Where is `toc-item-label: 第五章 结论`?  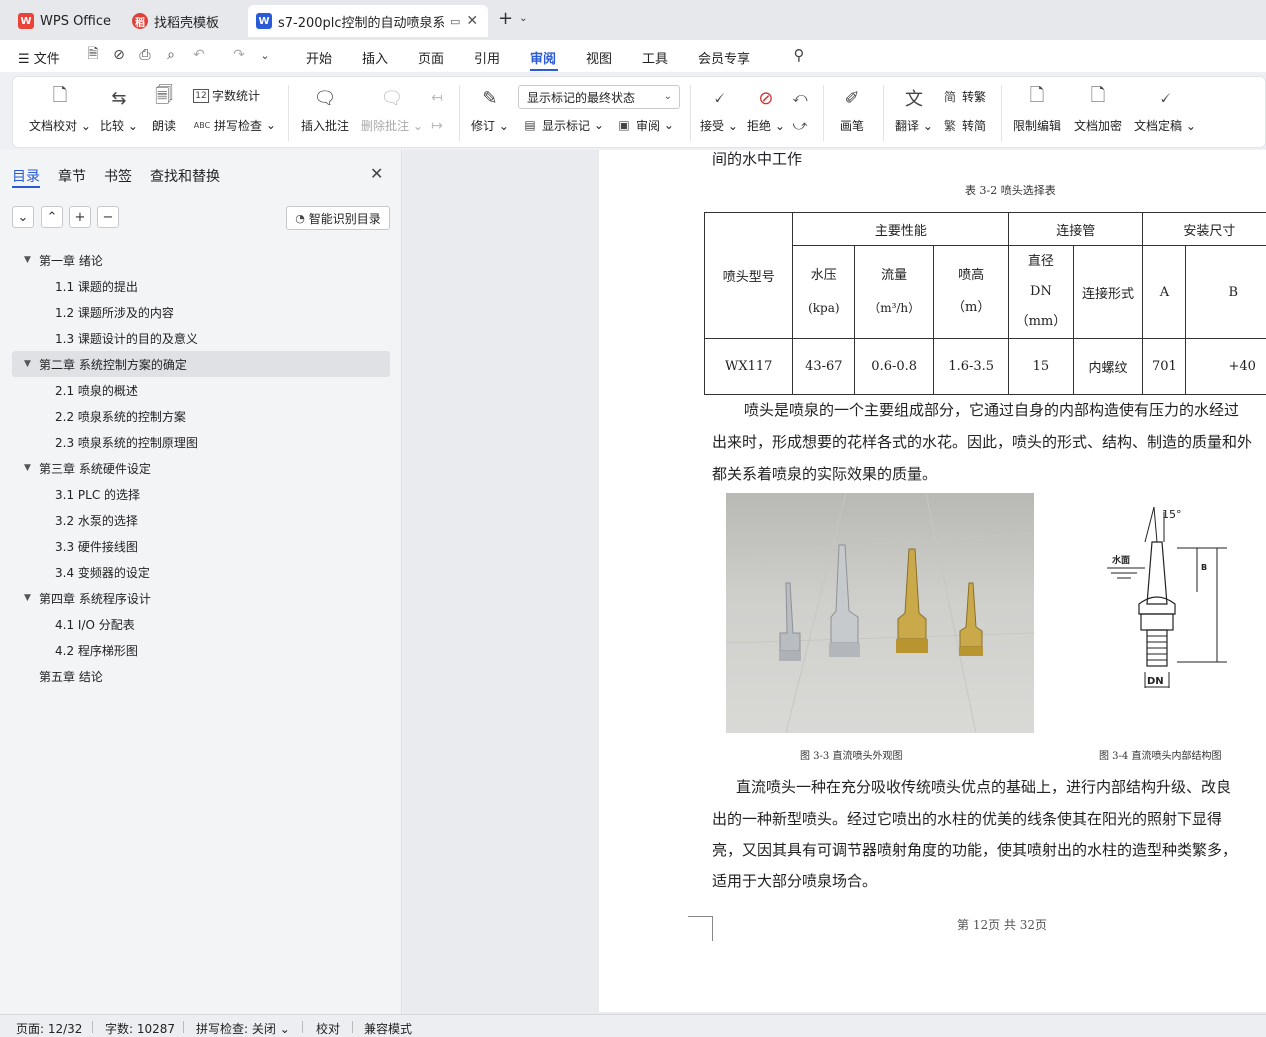 toc-item-label: 第五章 结论 is located at coordinates (71, 676).